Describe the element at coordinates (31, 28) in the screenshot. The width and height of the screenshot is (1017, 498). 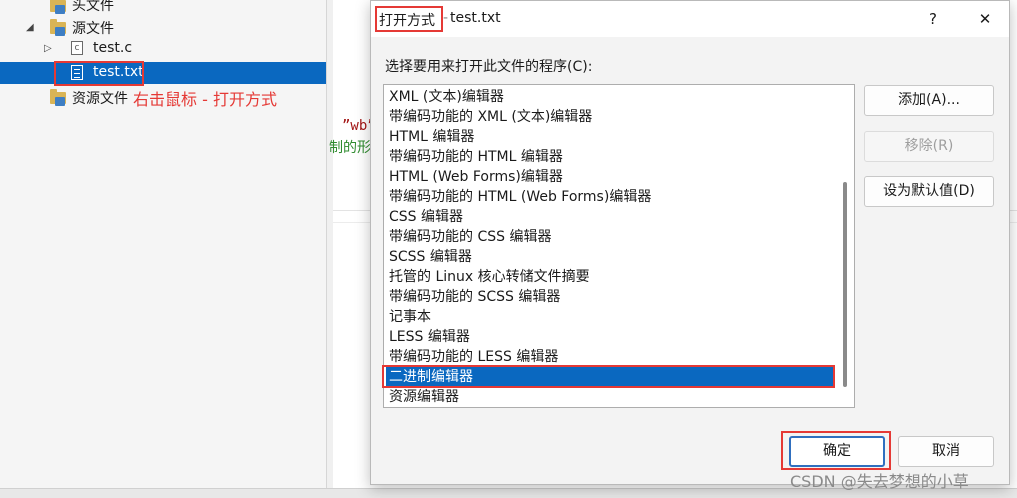
I see `collapse-arrow-icon: ◢` at that location.